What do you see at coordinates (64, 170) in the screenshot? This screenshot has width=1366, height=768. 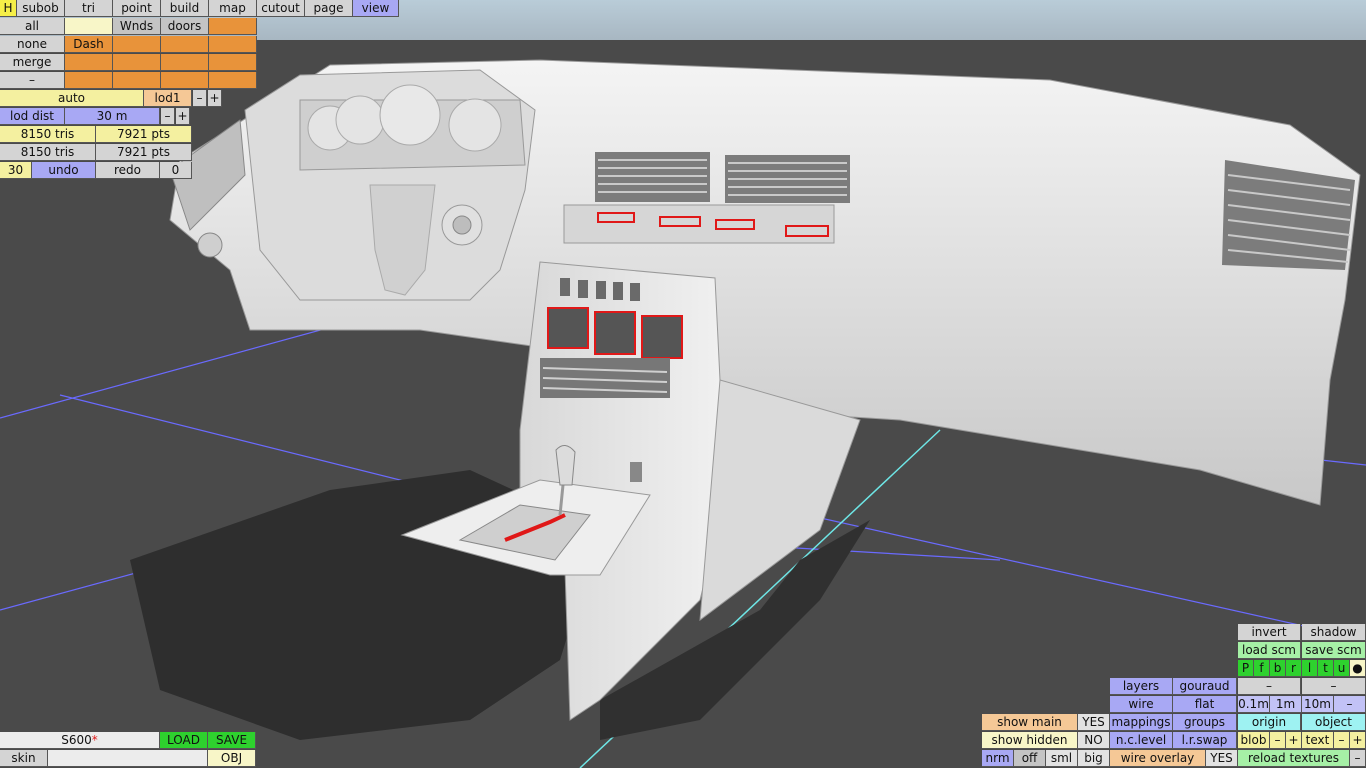 I see `undo-button: undo` at bounding box center [64, 170].